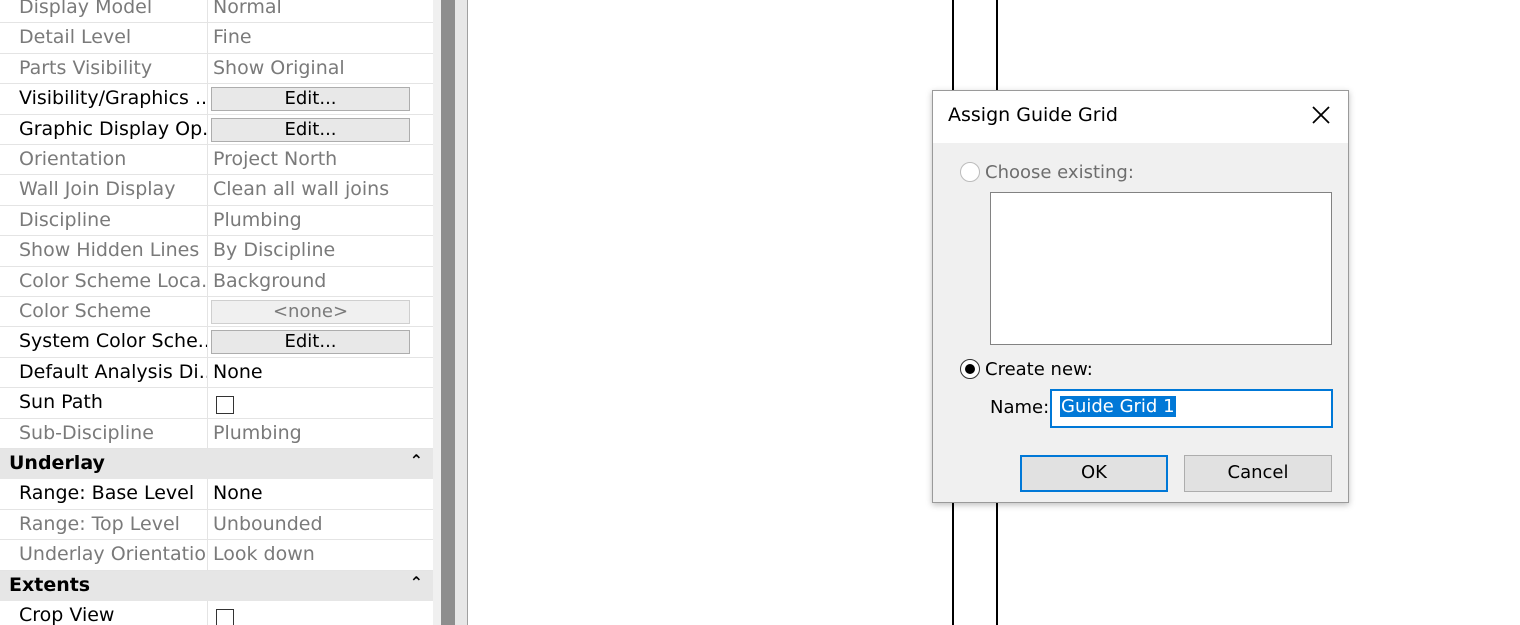  Describe the element at coordinates (301, 189) in the screenshot. I see `property-value: Clean all wall joins` at that location.